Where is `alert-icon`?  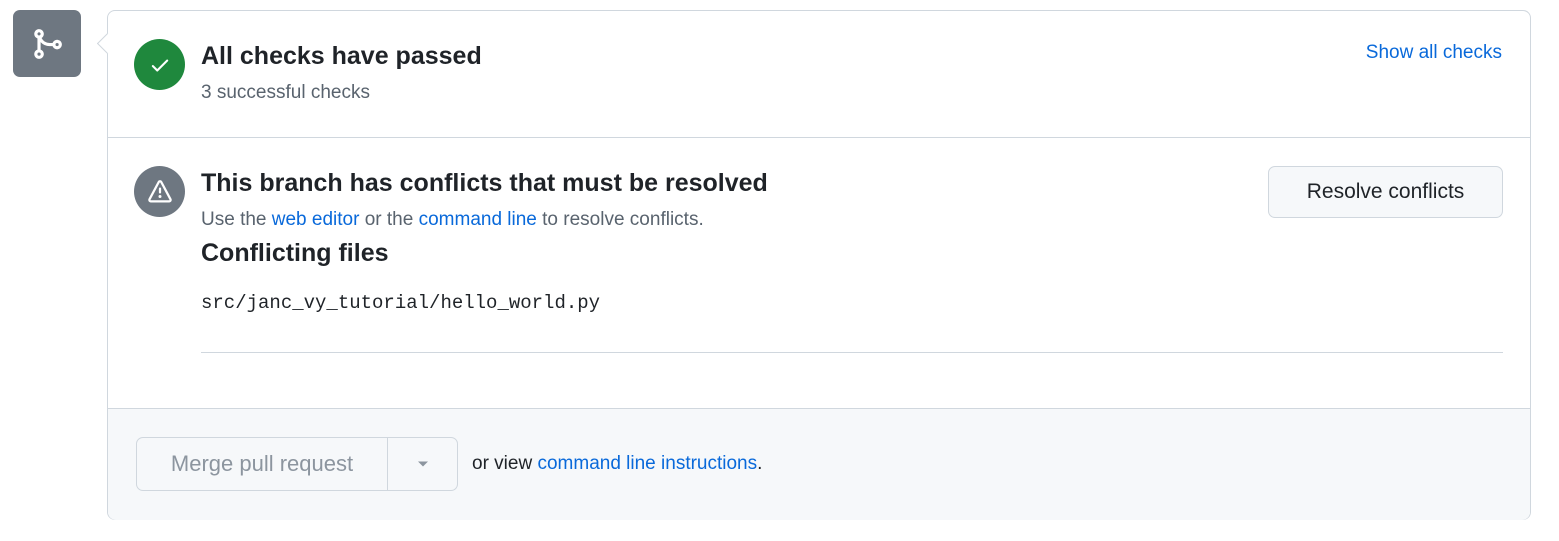
alert-icon is located at coordinates (159, 191).